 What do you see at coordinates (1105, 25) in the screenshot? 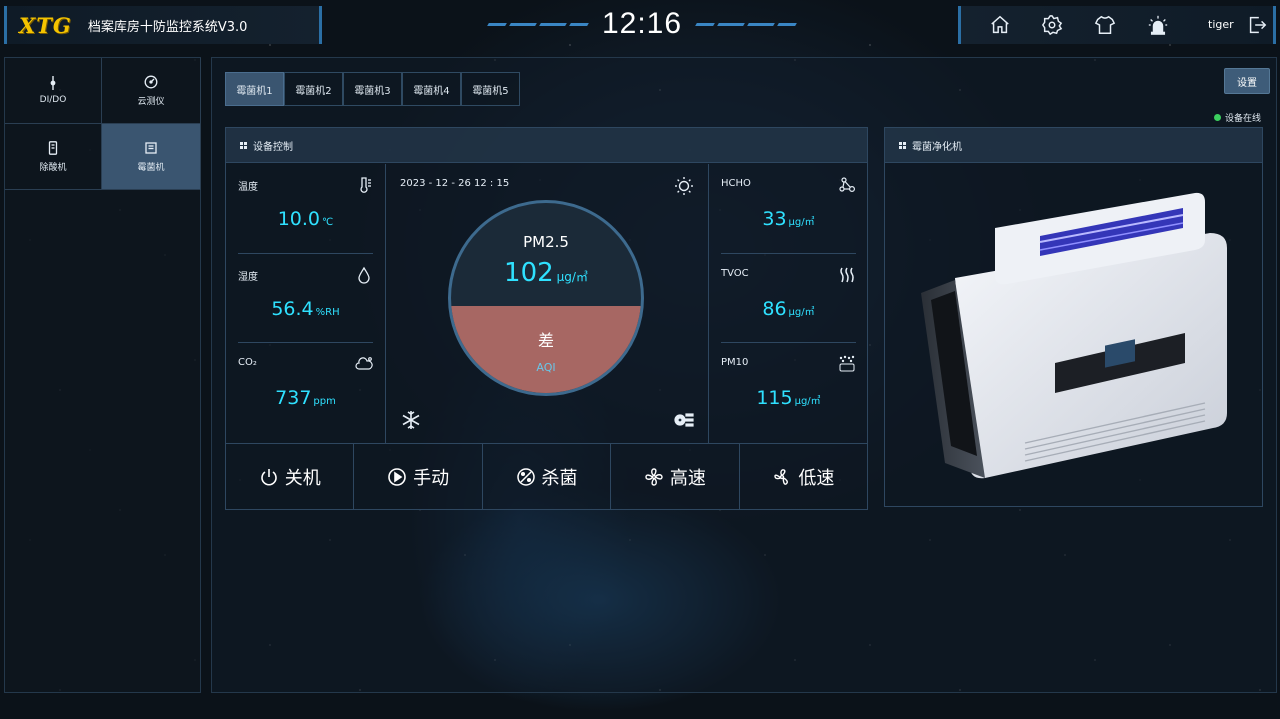
I see `shirt-icon` at bounding box center [1105, 25].